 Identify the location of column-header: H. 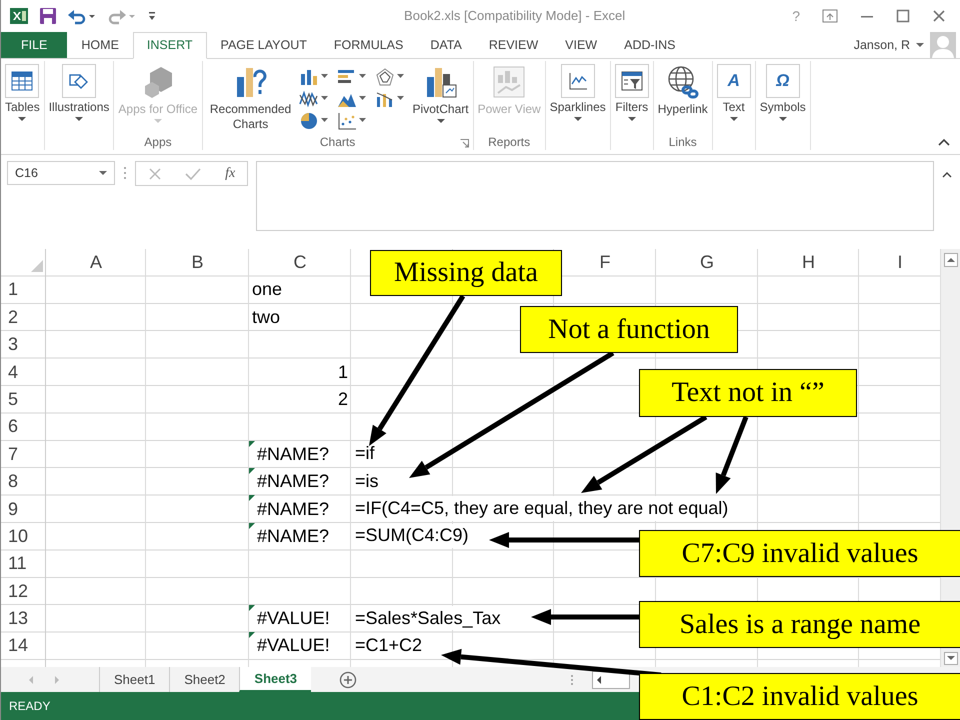
(808, 262).